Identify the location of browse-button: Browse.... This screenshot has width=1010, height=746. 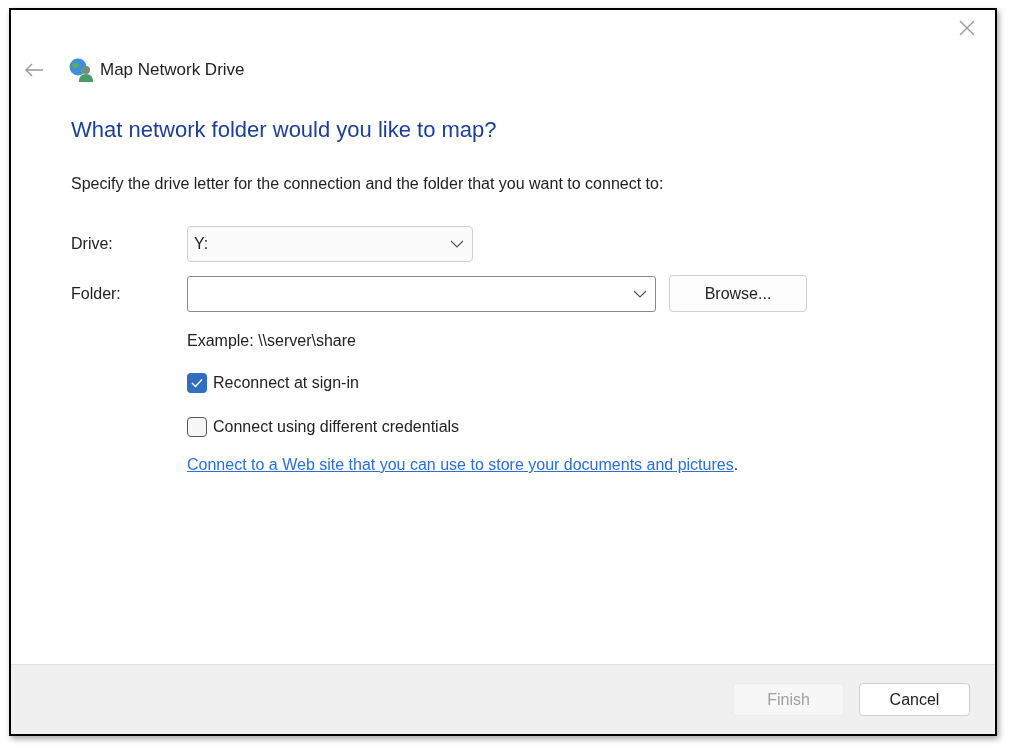
(738, 293).